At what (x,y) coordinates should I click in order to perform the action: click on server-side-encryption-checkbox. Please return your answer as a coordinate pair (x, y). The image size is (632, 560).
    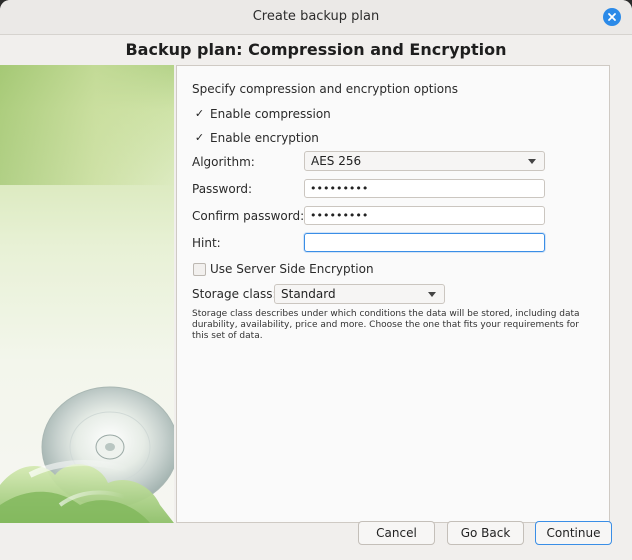
    Looking at the image, I should click on (199, 269).